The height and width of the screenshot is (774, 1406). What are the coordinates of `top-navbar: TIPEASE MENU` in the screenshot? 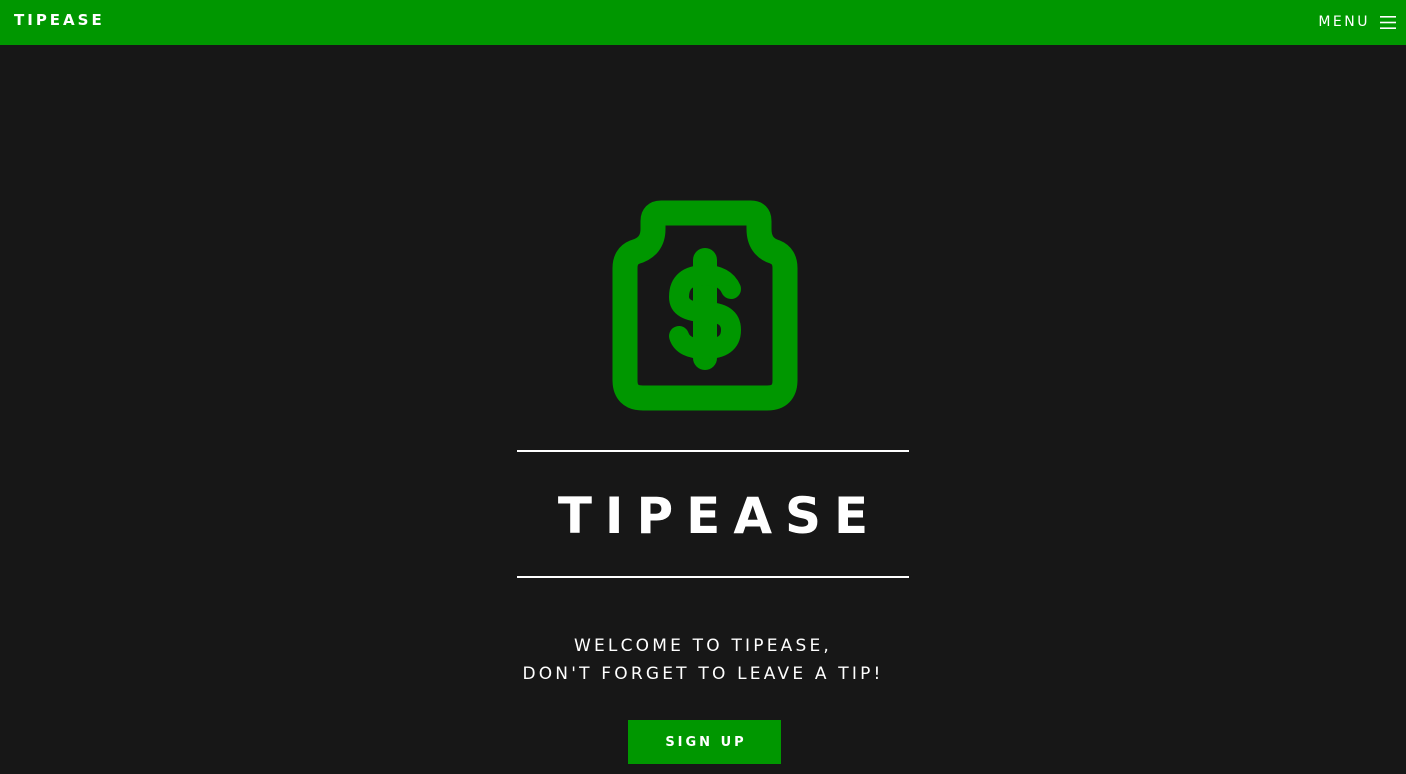 It's located at (703, 22).